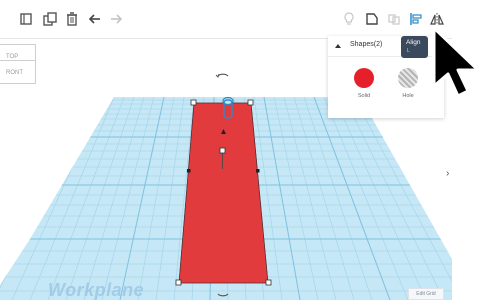 The image size is (492, 301). Describe the element at coordinates (178, 282) in the screenshot. I see `corner-handle-bottom-left` at that location.